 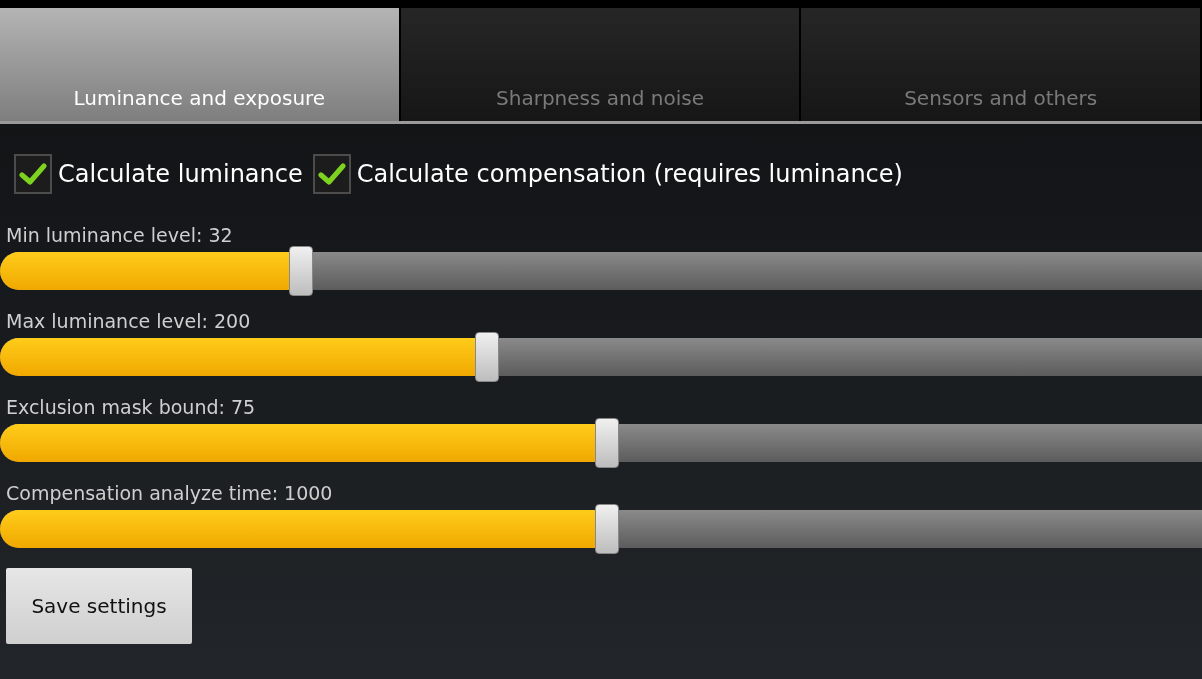 I want to click on slider-label: Exclusion mask bound: 75, so click(x=131, y=407).